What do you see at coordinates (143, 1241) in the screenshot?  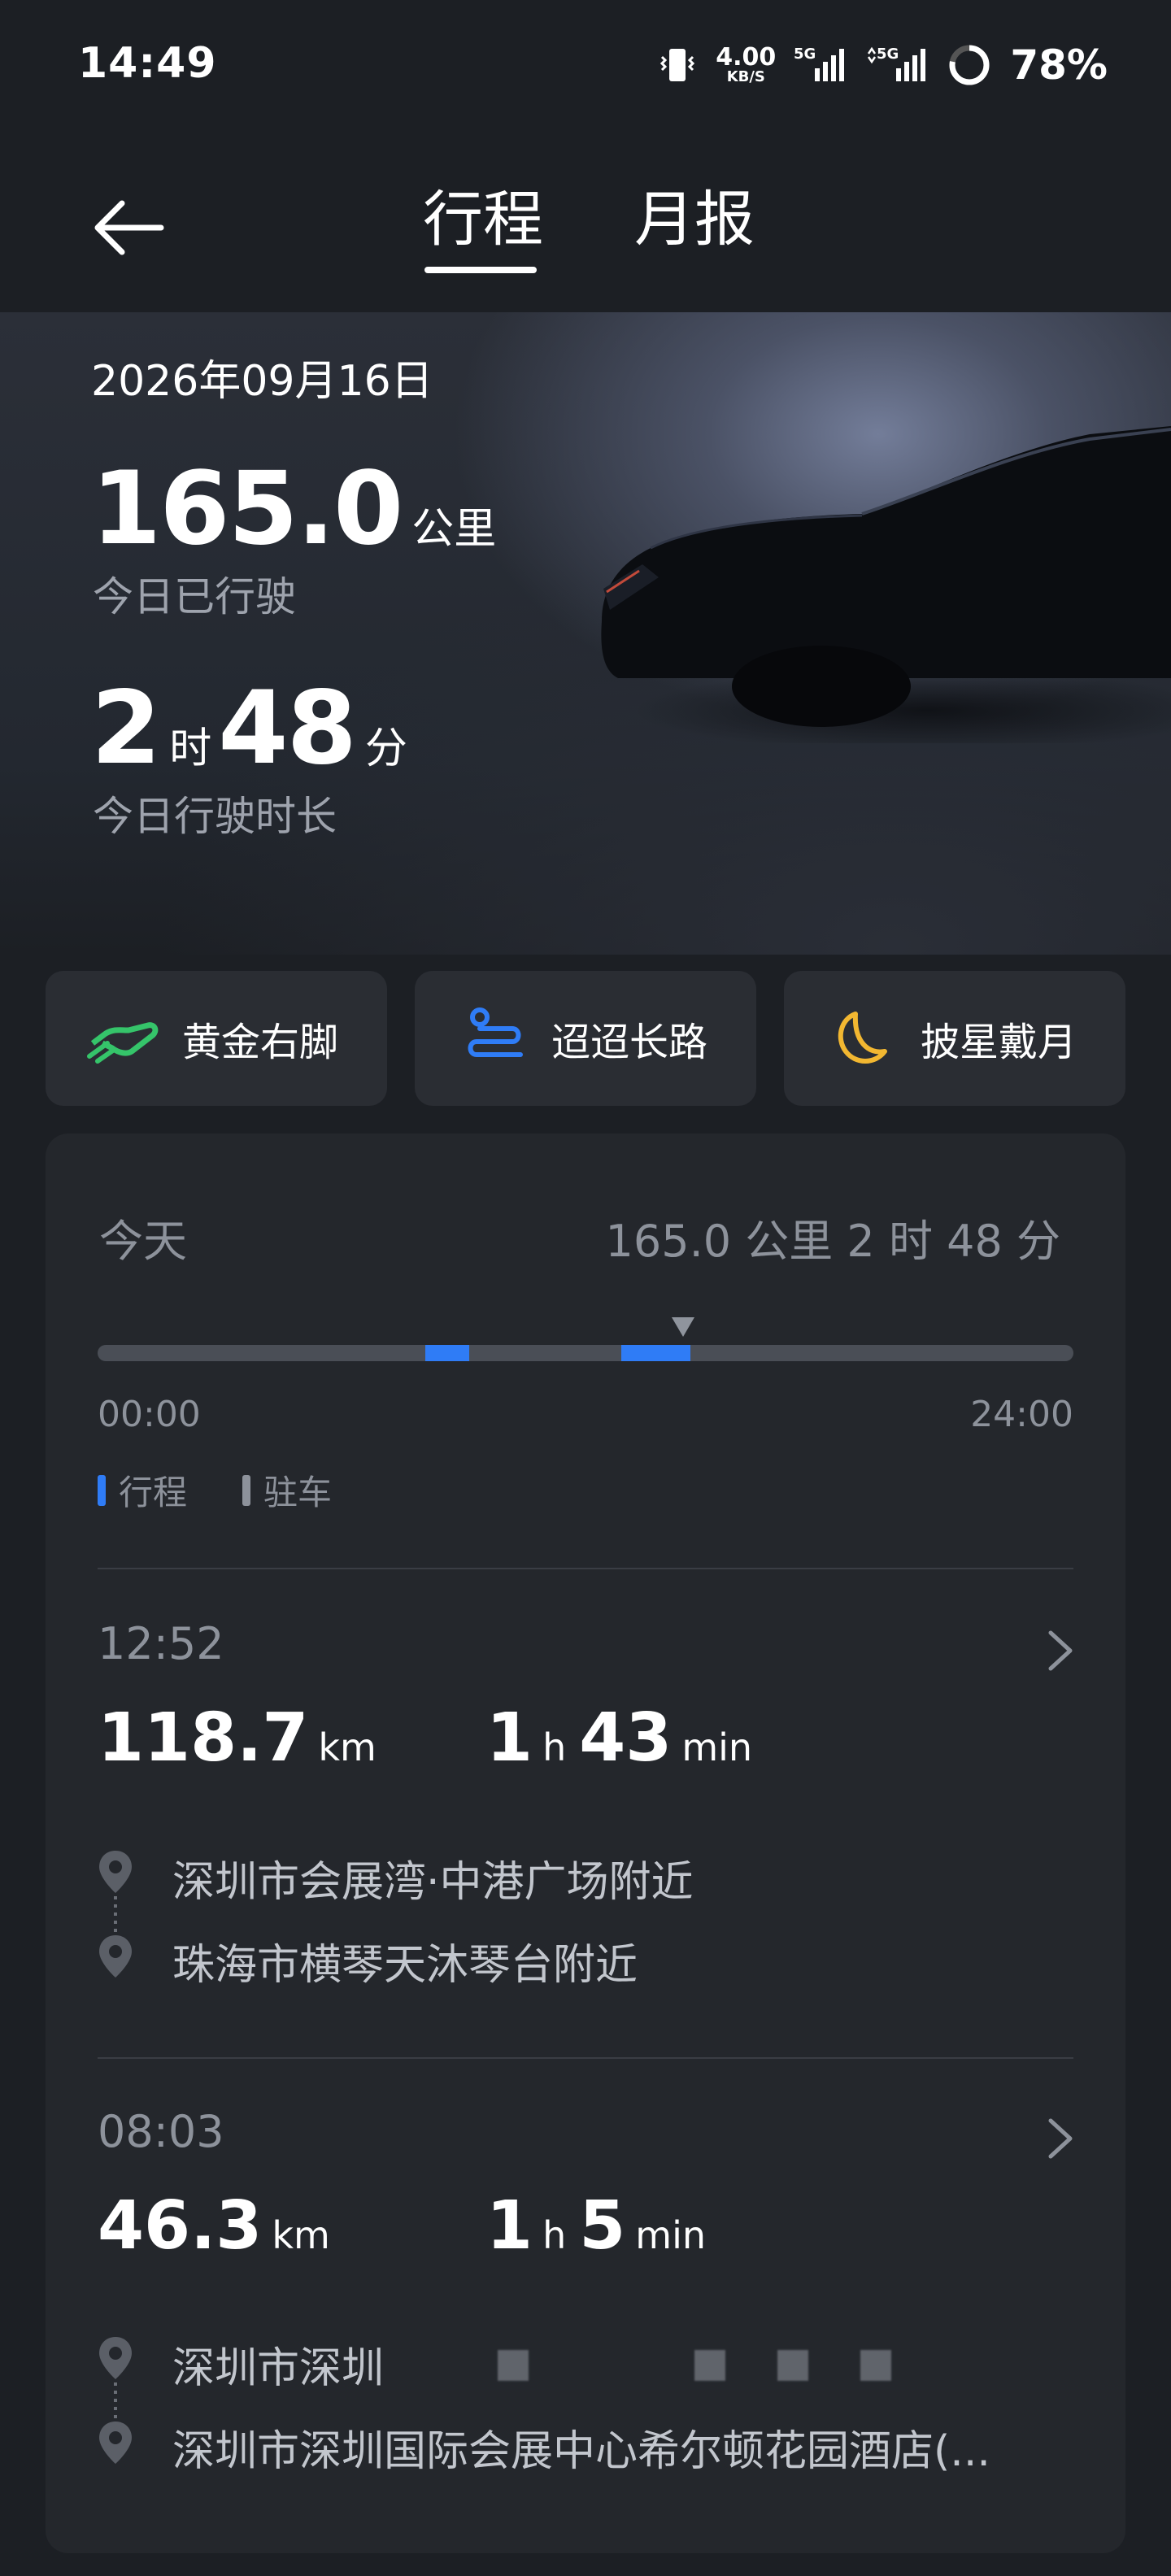 I see `day-label: 今天` at bounding box center [143, 1241].